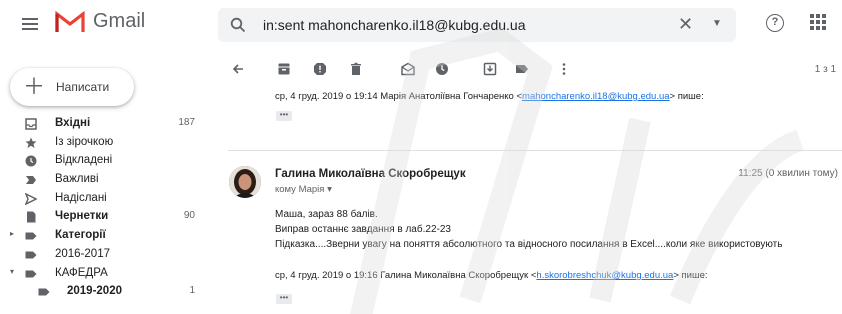  What do you see at coordinates (12, 271) in the screenshot?
I see `collapse-arrow-icon: ▾` at bounding box center [12, 271].